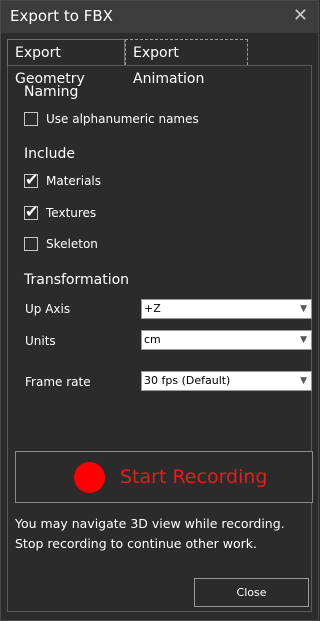  I want to click on up-axis-label: Up Axis, so click(48, 309).